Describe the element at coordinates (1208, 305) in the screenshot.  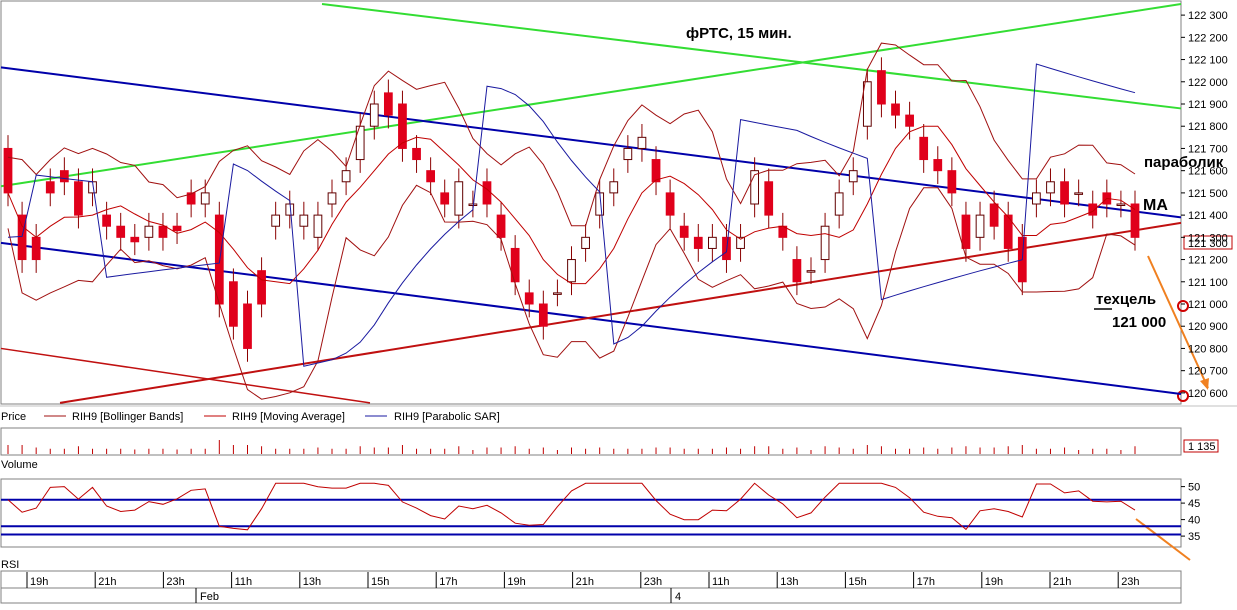
I see `price-tick-label: 121 000` at that location.